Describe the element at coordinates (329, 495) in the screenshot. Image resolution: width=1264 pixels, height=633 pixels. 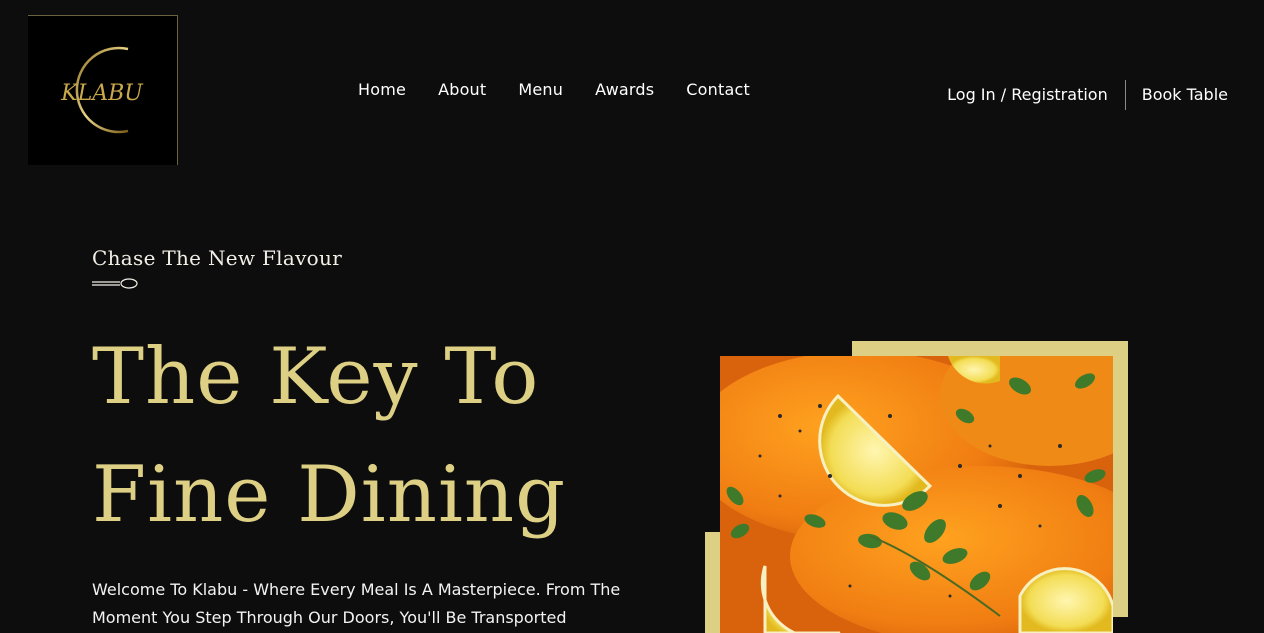
I see `headline-line-2: Fine Dining` at that location.